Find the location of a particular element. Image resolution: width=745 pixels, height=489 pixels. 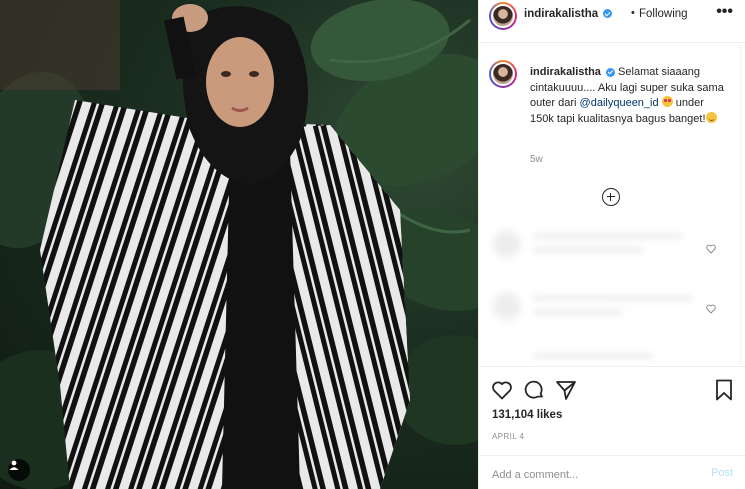

save-bookmark-icon is located at coordinates (724, 390).